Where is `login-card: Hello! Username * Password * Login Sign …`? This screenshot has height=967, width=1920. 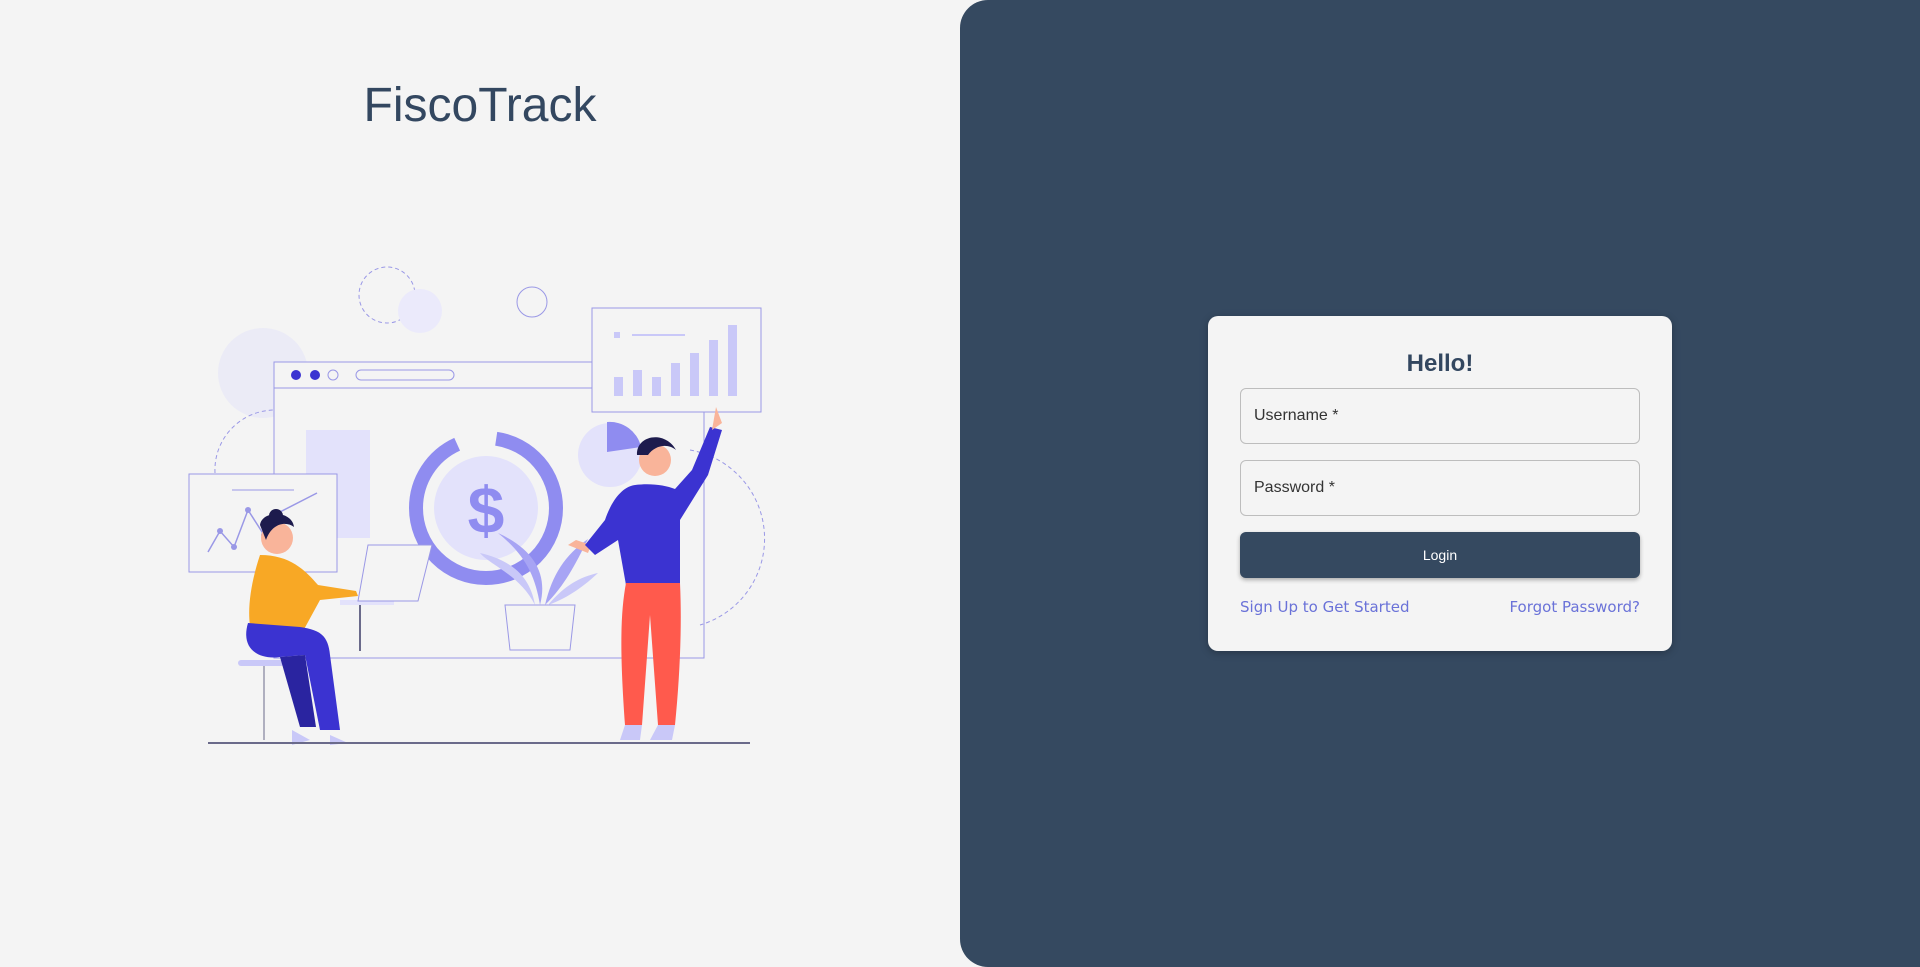
login-card: Hello! Username * Password * Login Sign … is located at coordinates (1440, 483).